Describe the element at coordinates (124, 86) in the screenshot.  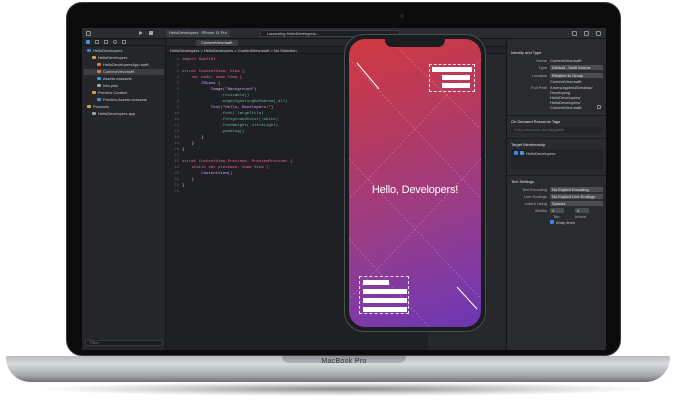
I see `nav-item: Info.plist` at that location.